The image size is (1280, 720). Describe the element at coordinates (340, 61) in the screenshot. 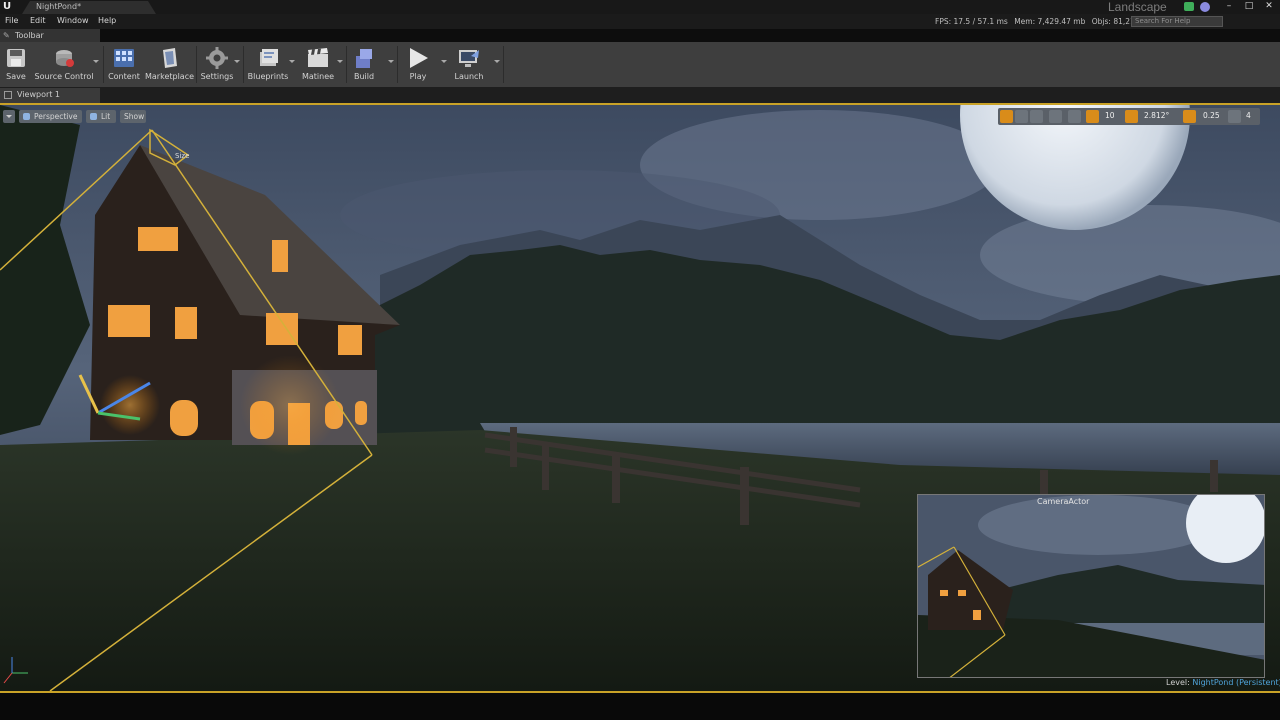

I see `matinee-dropdown` at that location.